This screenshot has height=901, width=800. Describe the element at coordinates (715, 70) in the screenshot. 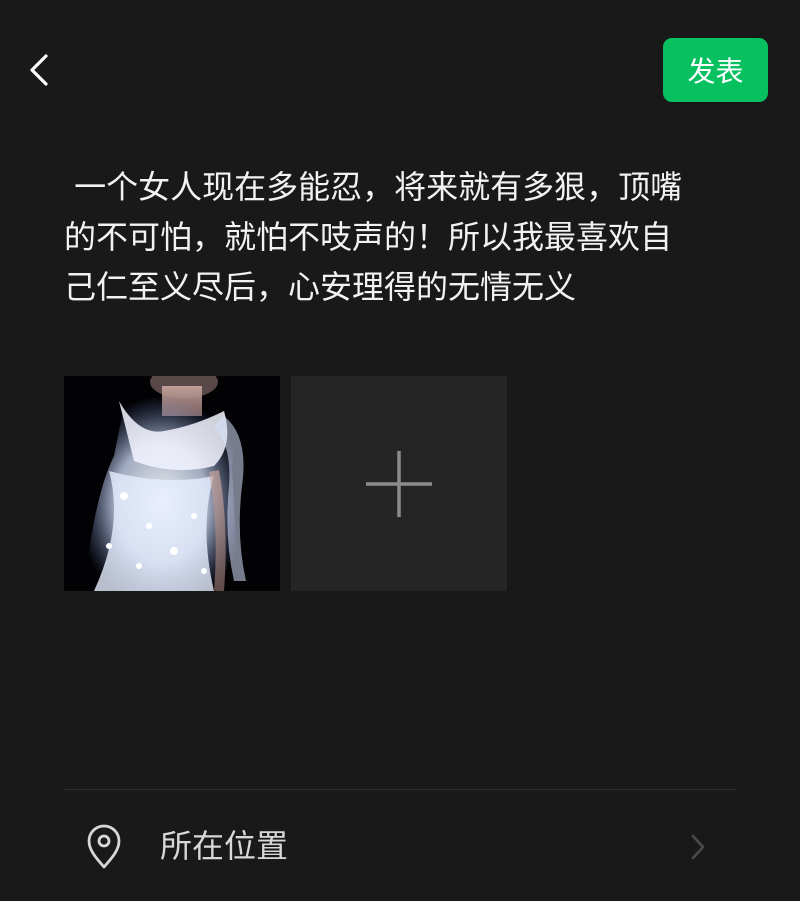

I see `publish-button: 发表` at that location.